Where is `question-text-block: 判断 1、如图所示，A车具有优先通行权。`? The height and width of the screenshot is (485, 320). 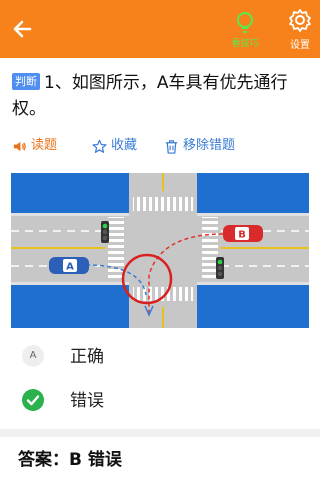 question-text-block: 判断 1、如图所示，A车具有优先通行权。 is located at coordinates (162, 96).